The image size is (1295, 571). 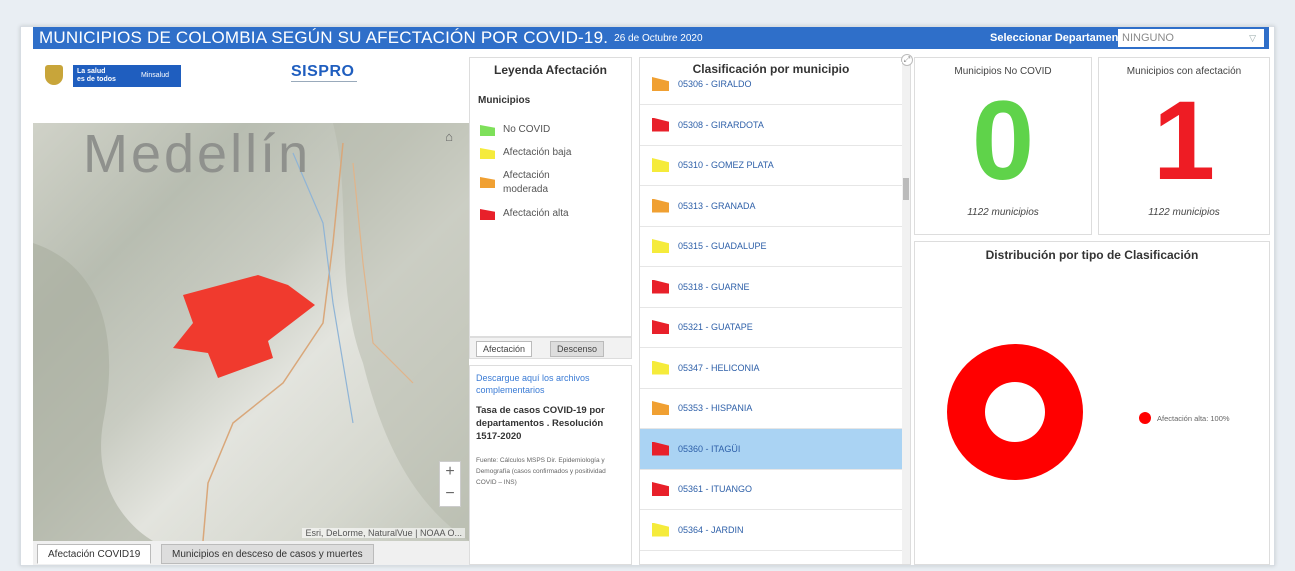 I want to click on scrollbar, so click(x=906, y=311).